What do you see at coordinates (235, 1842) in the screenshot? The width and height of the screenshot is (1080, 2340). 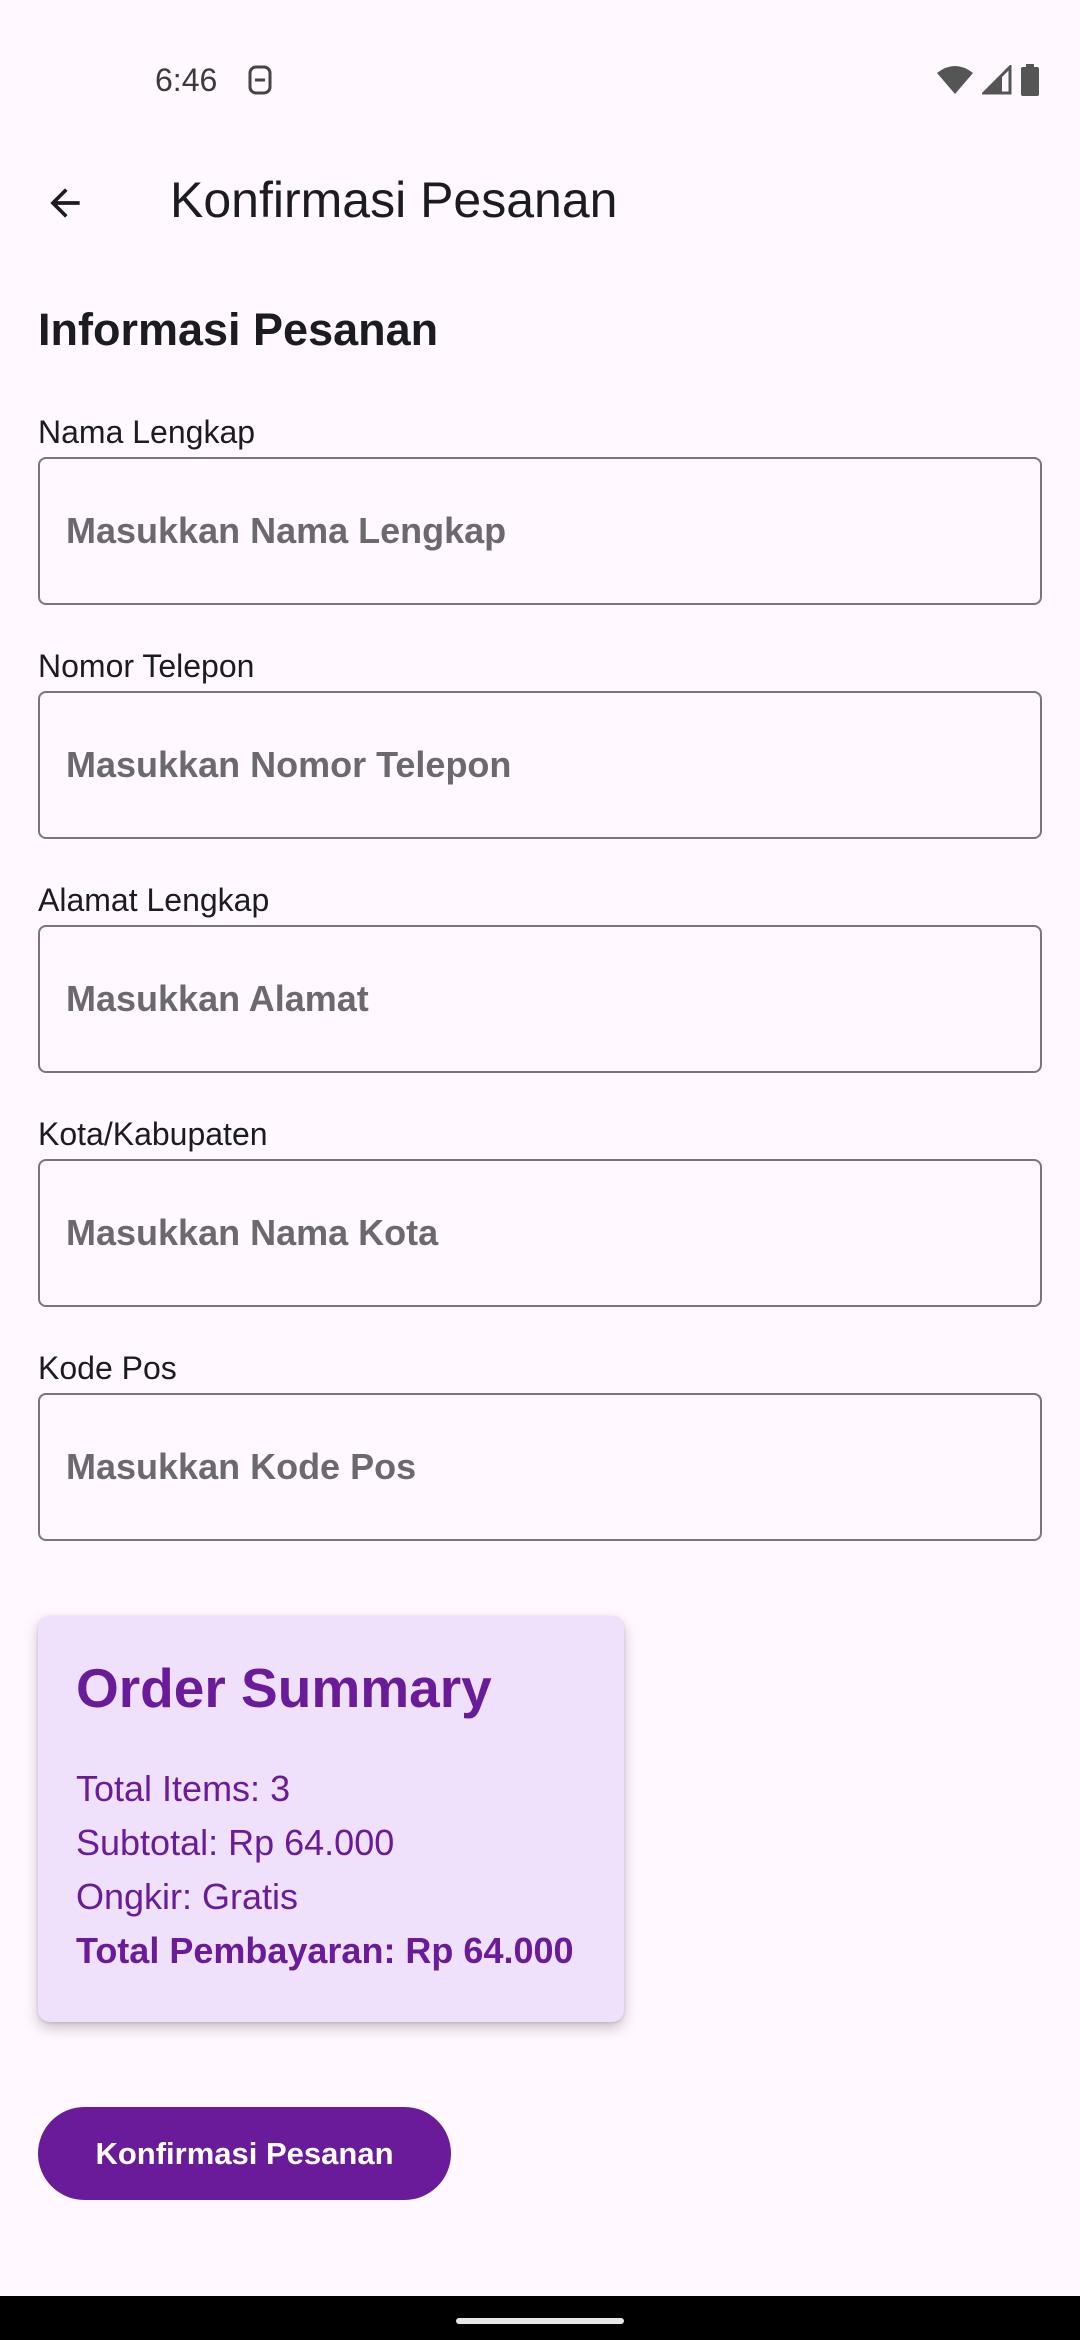 I see `subtotal-text: Subtotal: Rp 64.000` at bounding box center [235, 1842].